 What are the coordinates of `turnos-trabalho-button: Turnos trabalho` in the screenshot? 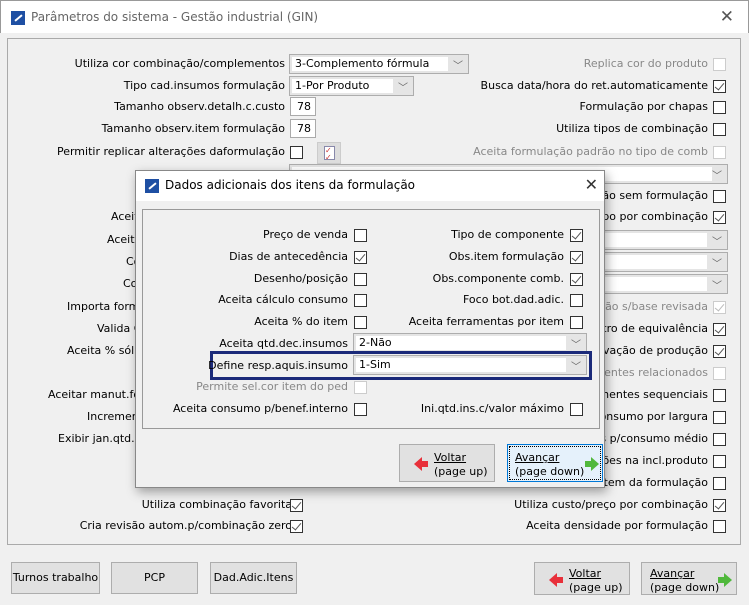 It's located at (55, 578).